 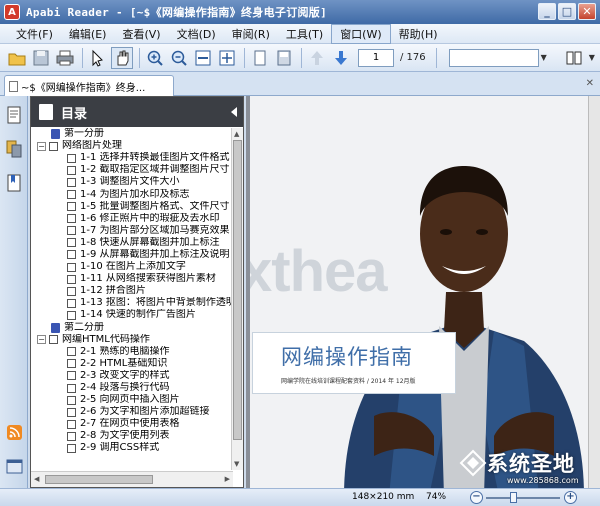 I want to click on toc-item: − 网编HTML代码操作, so click(x=132, y=340).